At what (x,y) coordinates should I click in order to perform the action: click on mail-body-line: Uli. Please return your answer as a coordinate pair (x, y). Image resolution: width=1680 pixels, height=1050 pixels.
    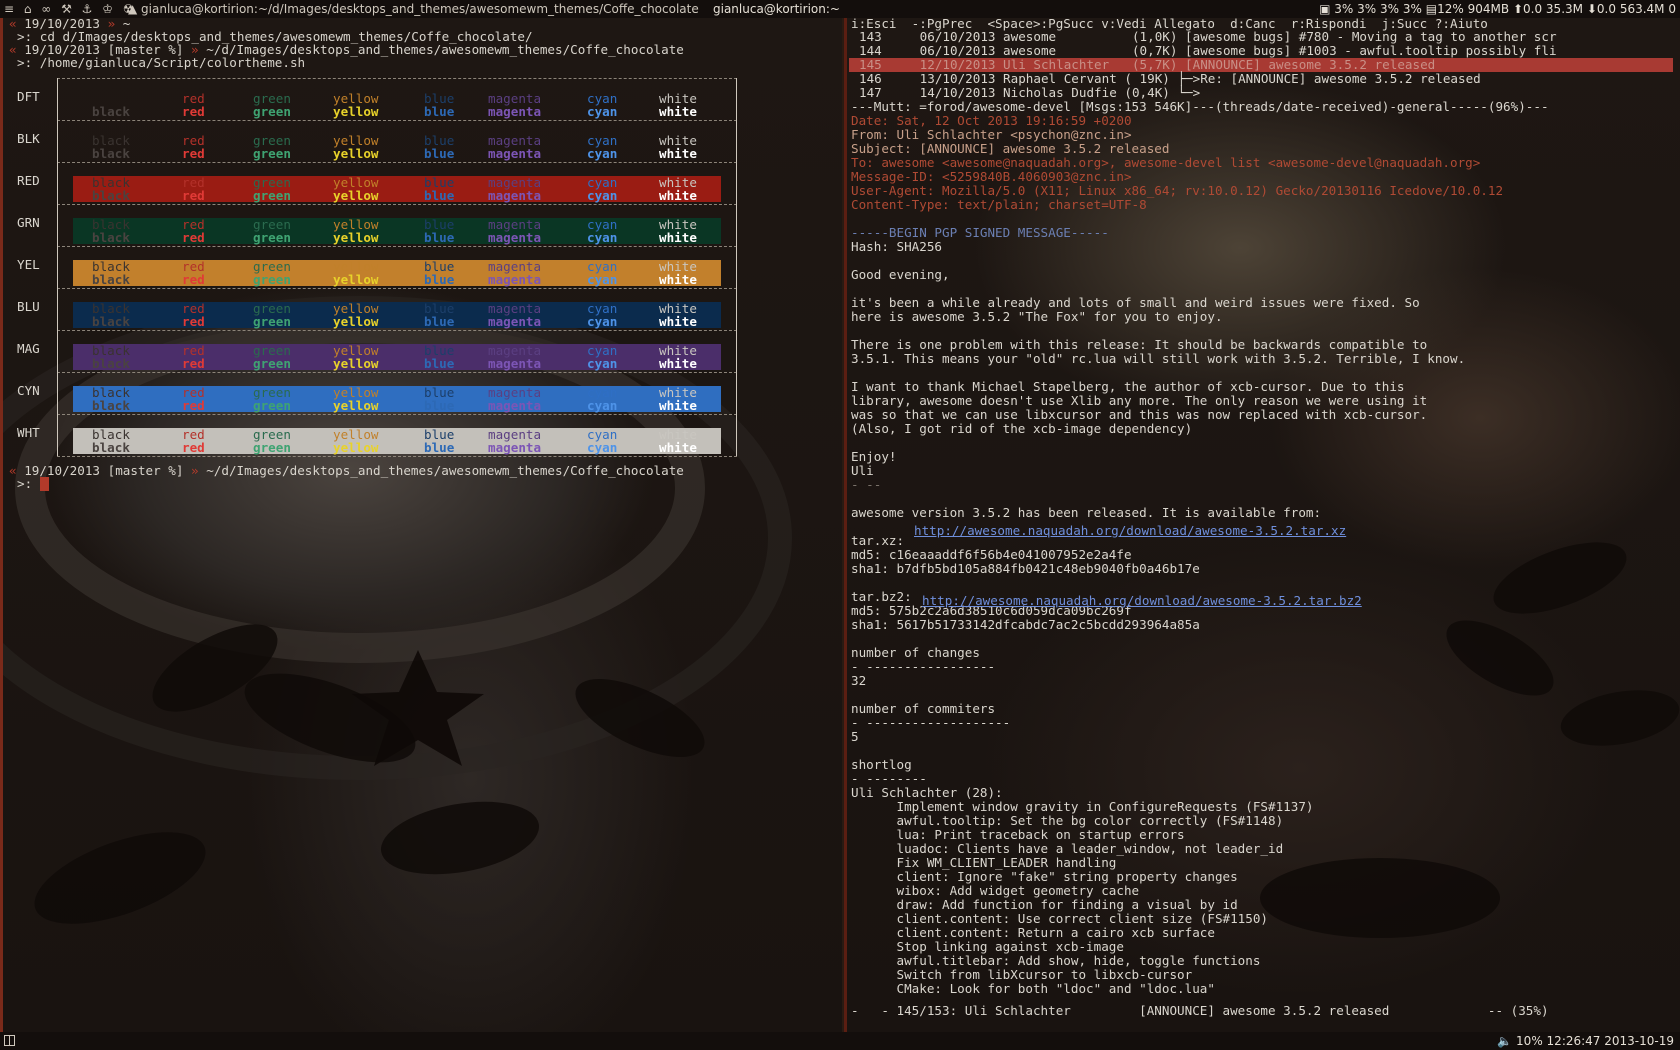
    Looking at the image, I should click on (862, 470).